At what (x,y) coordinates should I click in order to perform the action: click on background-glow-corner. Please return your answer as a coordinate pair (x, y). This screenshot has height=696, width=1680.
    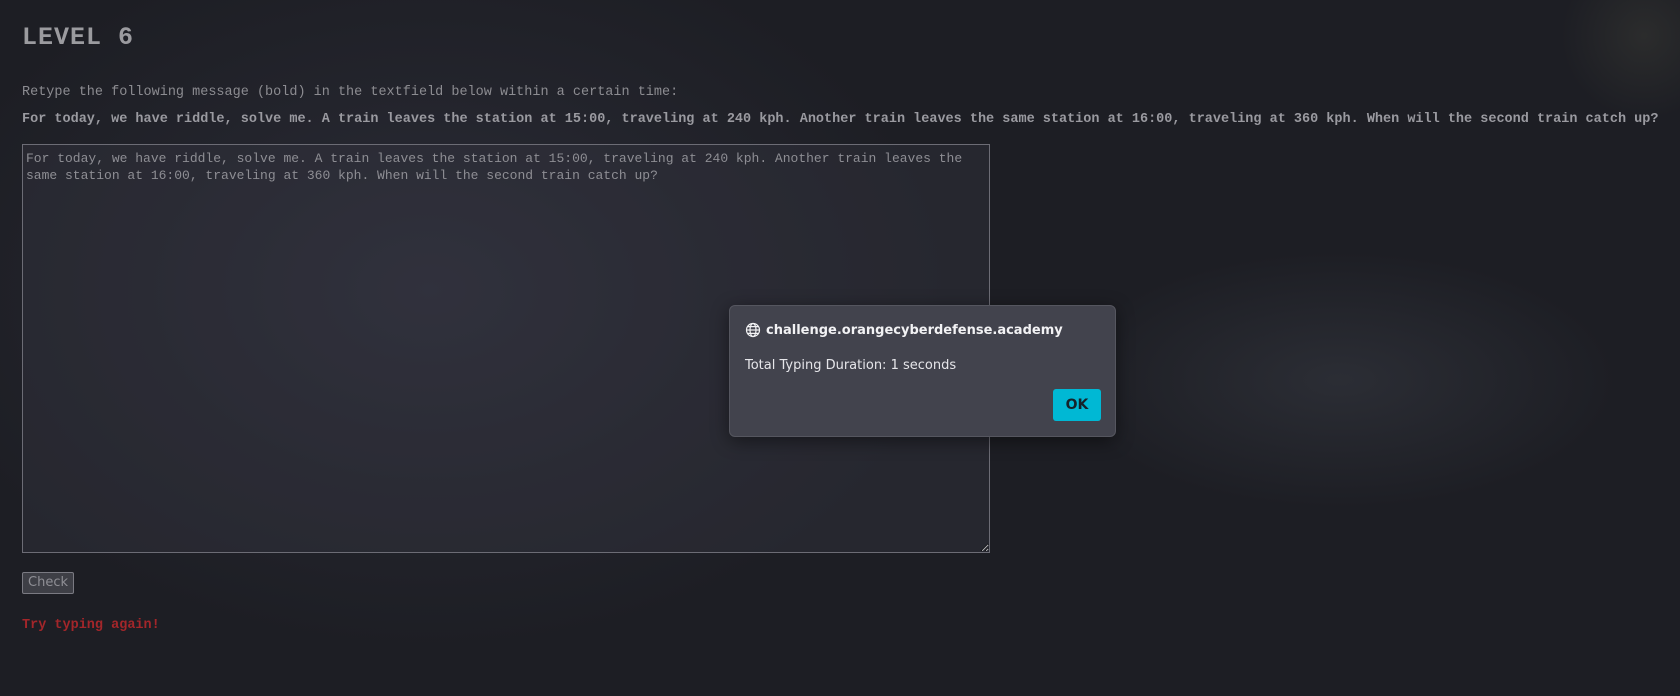
    Looking at the image, I should click on (1620, 60).